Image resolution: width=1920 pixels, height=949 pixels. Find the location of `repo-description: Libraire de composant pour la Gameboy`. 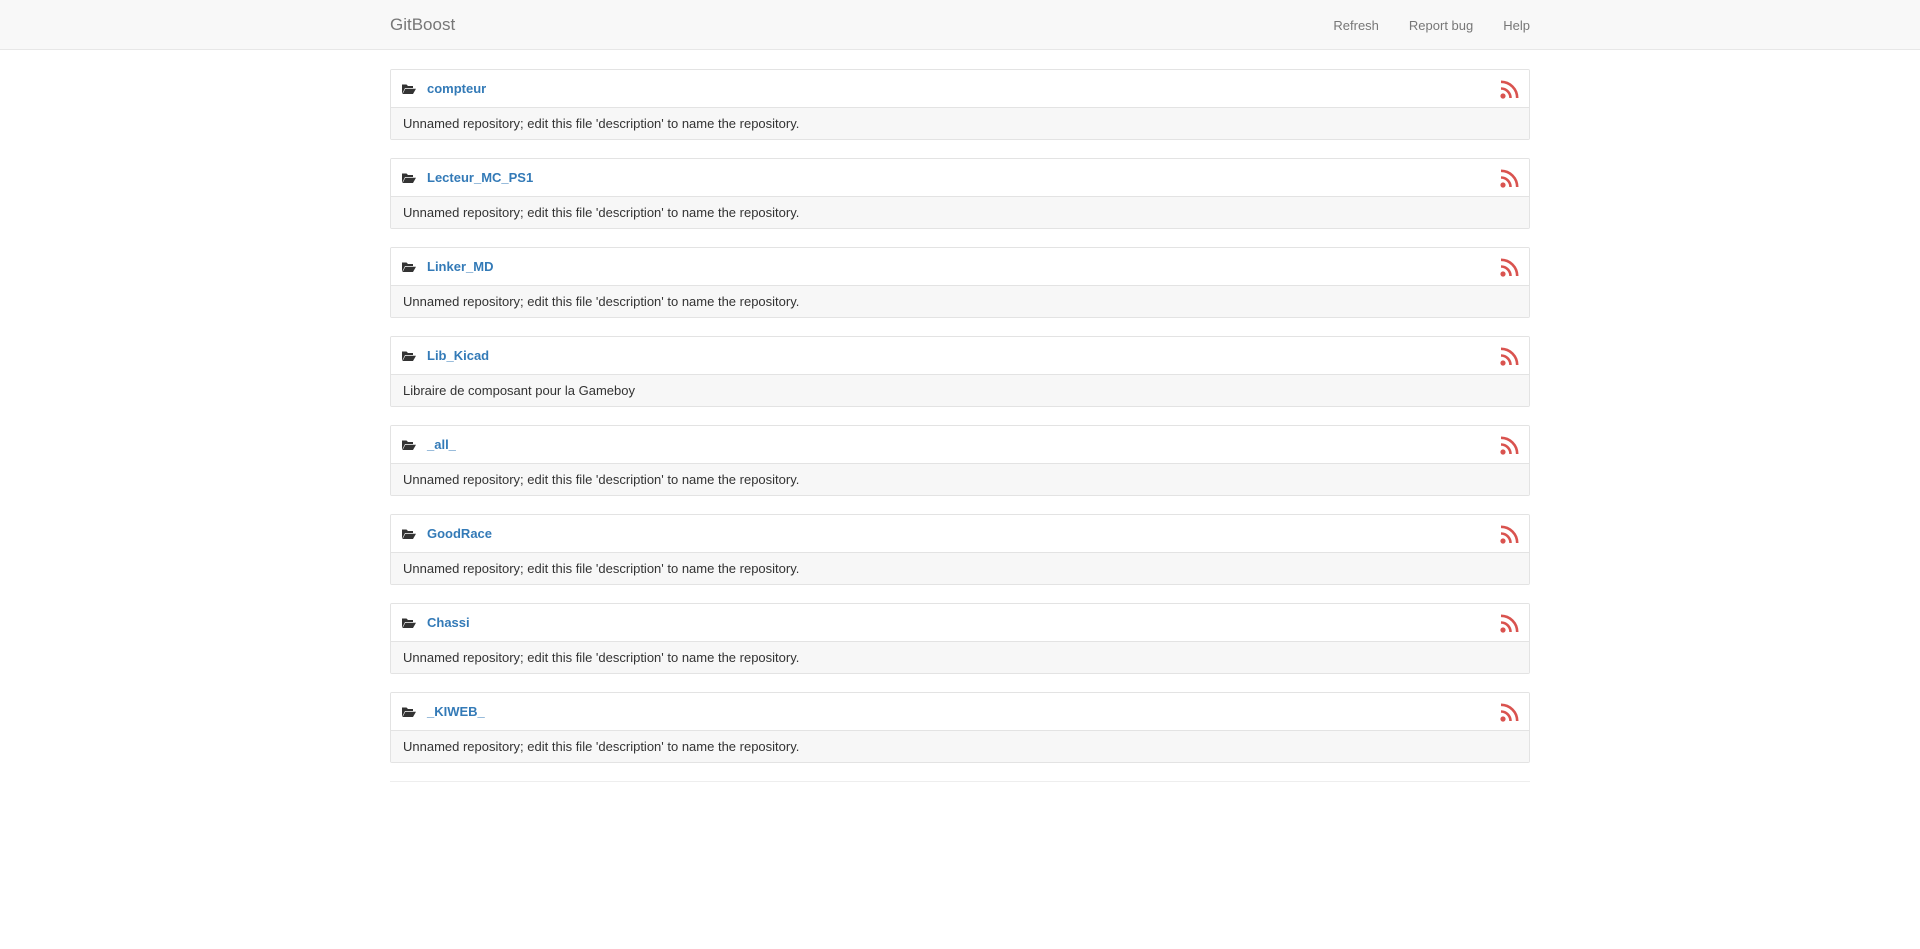

repo-description: Libraire de composant pour la Gameboy is located at coordinates (960, 390).